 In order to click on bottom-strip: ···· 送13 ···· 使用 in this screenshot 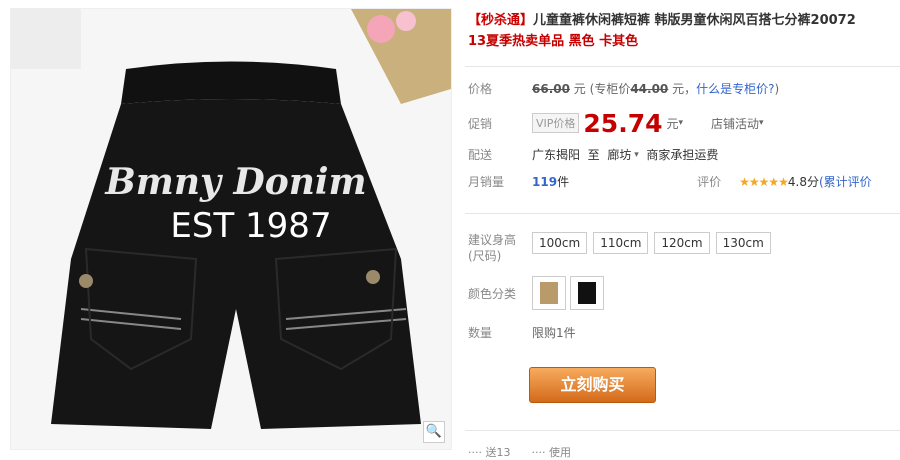, I will do `click(519, 452)`.